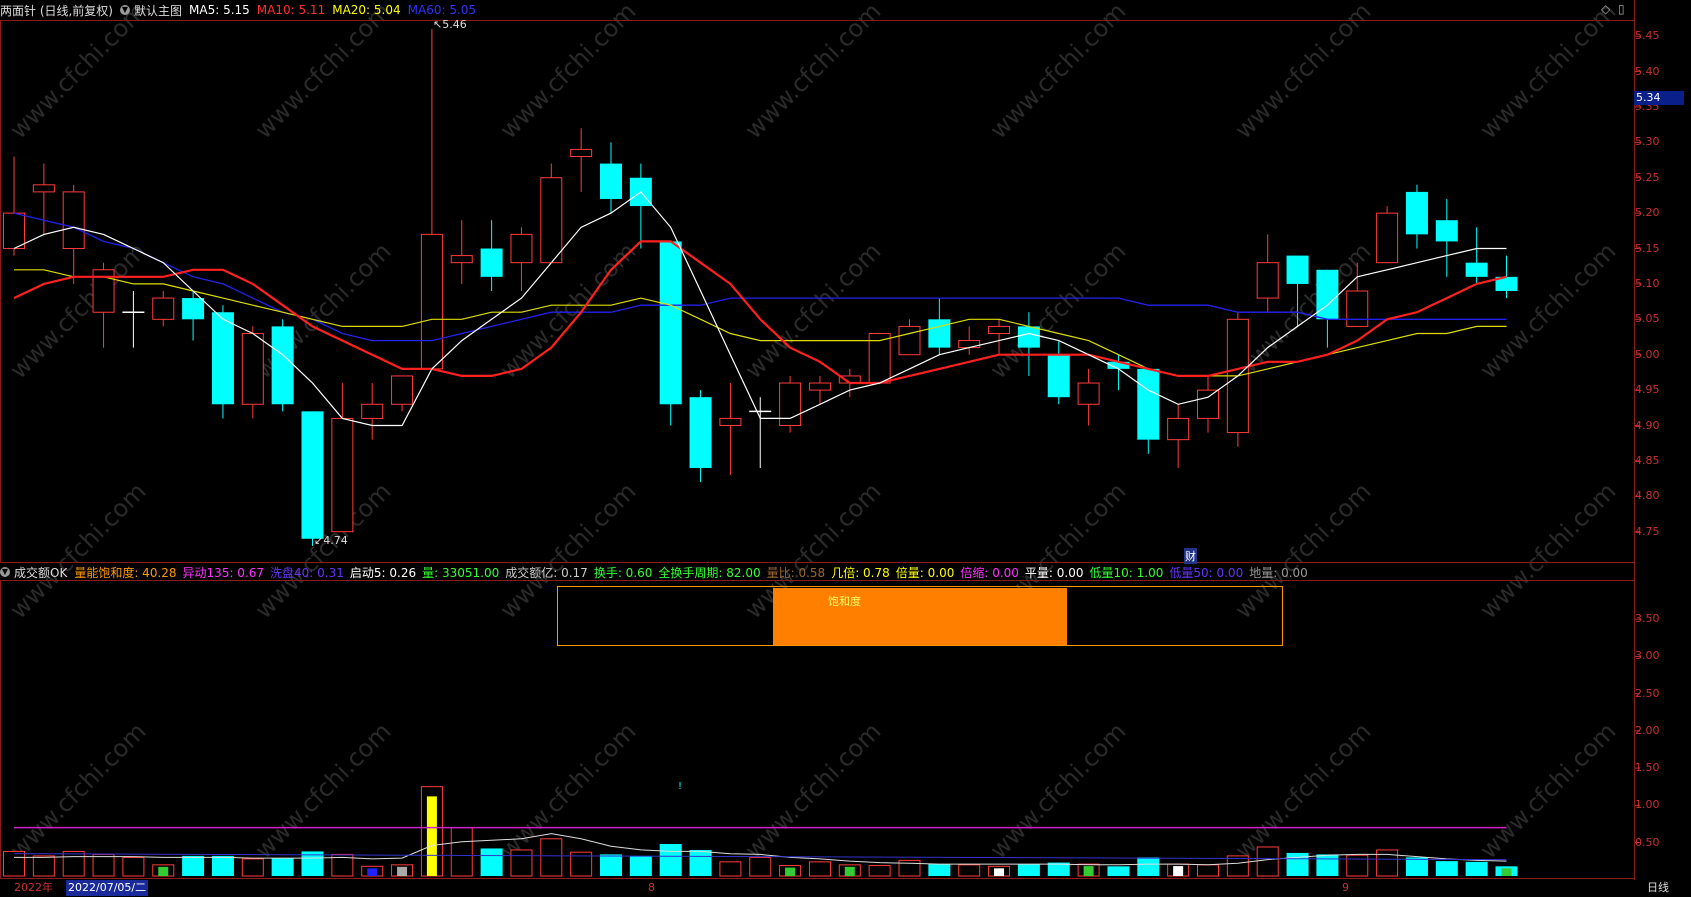  What do you see at coordinates (1647, 213) in the screenshot?
I see `price-tick-label: 5.20` at bounding box center [1647, 213].